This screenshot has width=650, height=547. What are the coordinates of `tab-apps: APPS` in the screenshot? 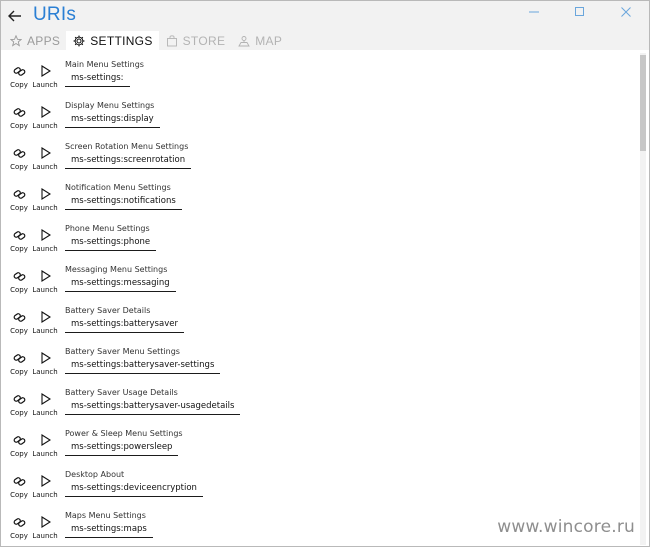 It's located at (34, 40).